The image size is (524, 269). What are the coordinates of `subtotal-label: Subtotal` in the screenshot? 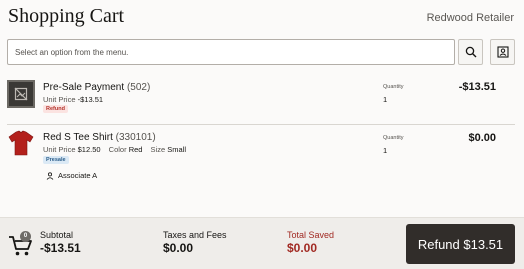 It's located at (57, 235).